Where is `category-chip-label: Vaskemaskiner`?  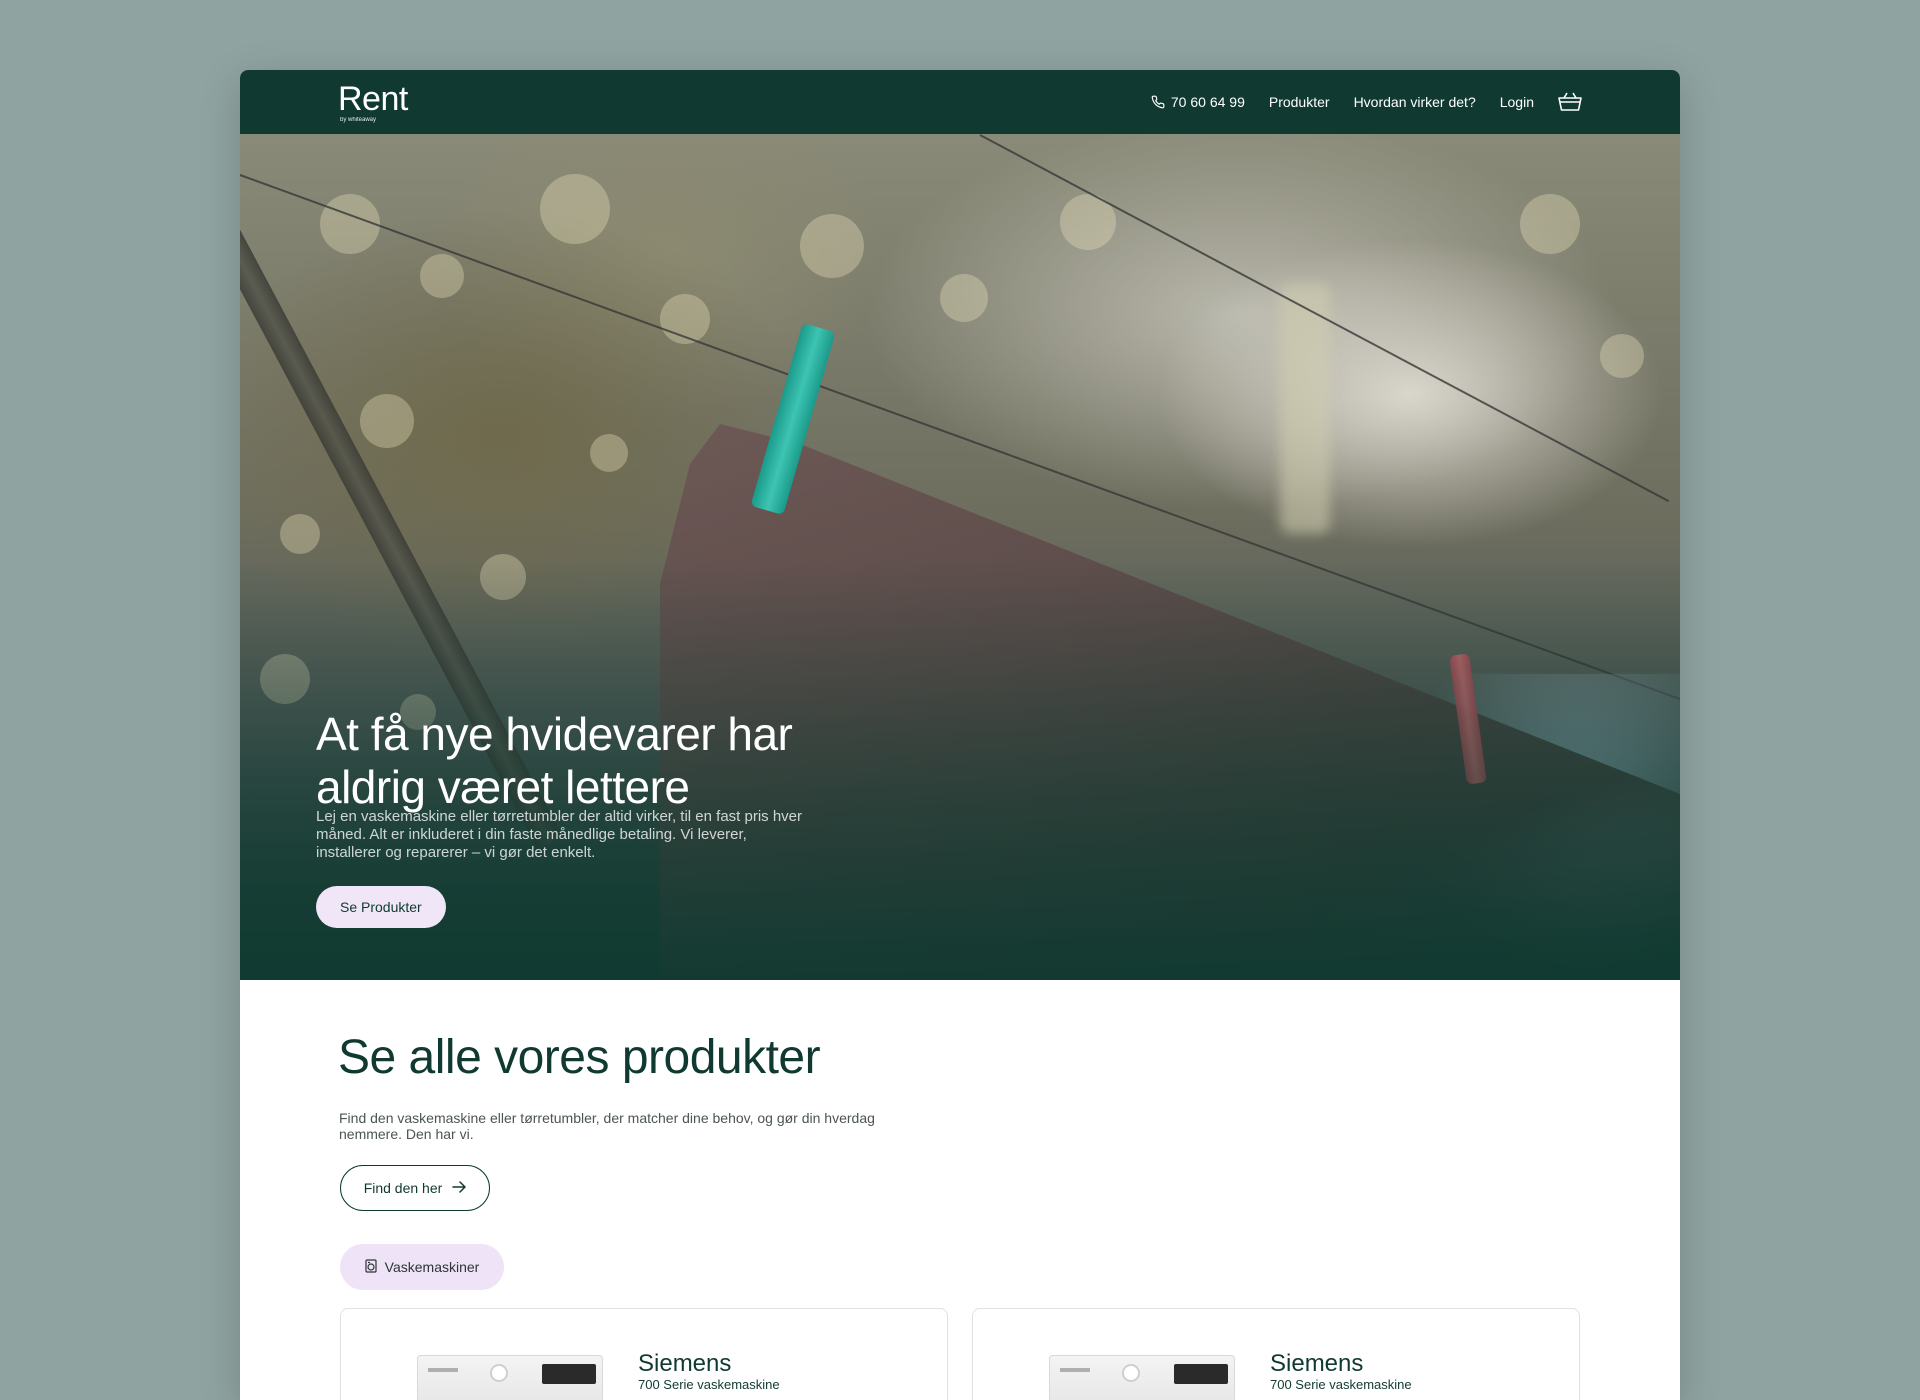
category-chip-label: Vaskemaskiner is located at coordinates (432, 1267).